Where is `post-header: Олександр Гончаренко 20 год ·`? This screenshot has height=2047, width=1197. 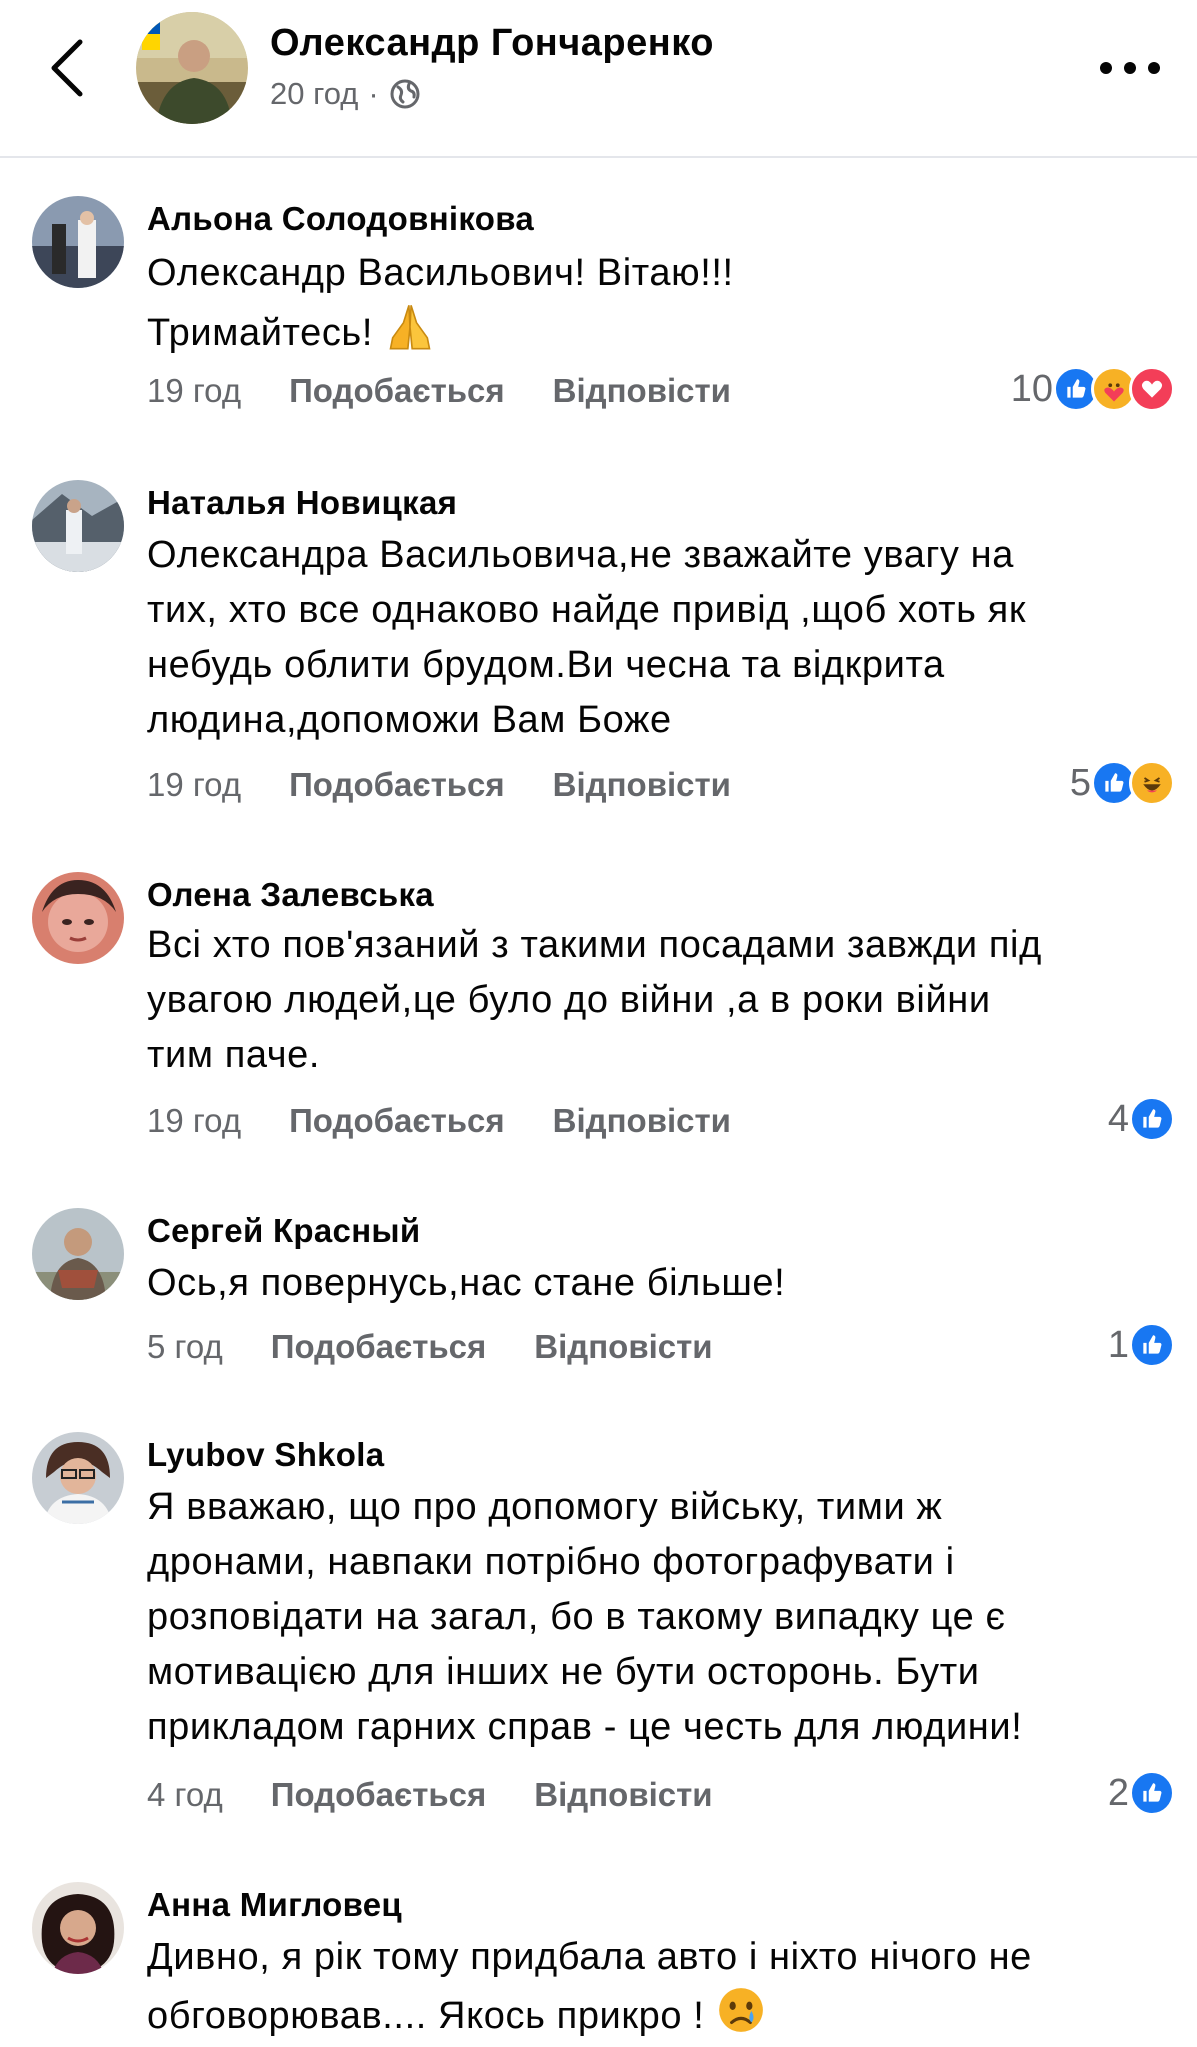 post-header: Олександр Гончаренко 20 год · is located at coordinates (598, 79).